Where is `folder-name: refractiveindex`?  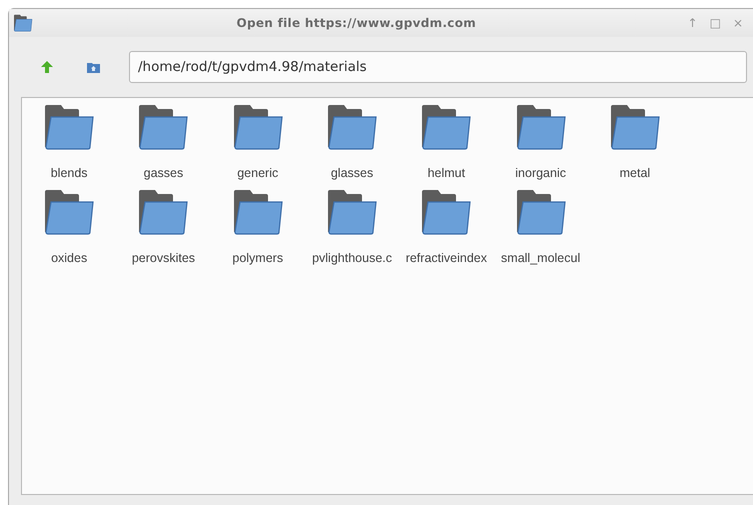
folder-name: refractiveindex is located at coordinates (446, 258).